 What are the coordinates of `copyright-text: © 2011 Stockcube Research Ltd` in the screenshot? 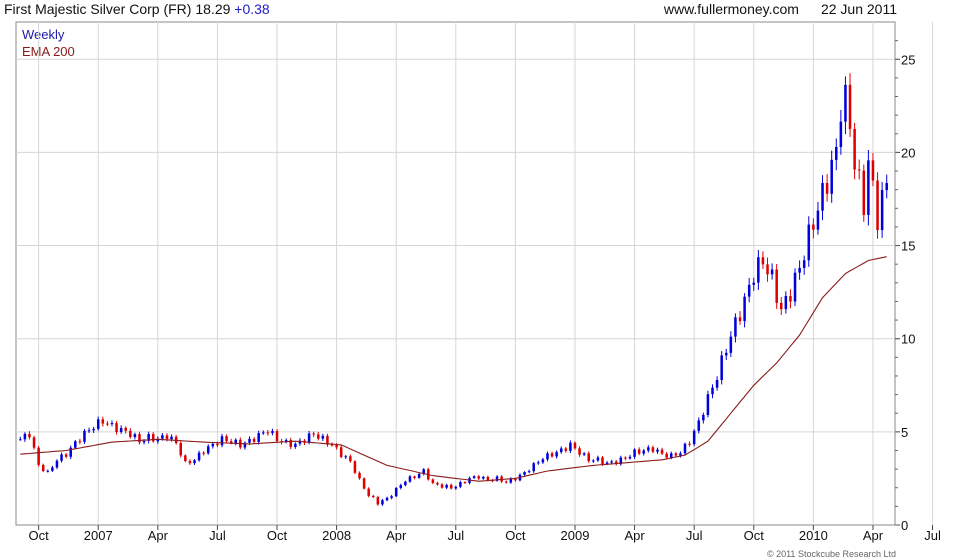 It's located at (831, 554).